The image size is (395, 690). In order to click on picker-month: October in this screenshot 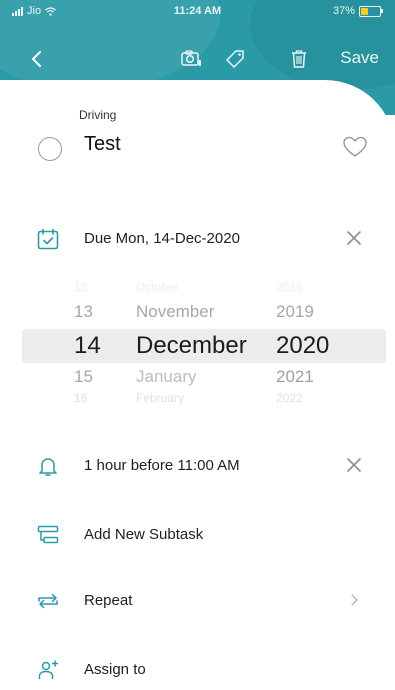, I will do `click(157, 287)`.